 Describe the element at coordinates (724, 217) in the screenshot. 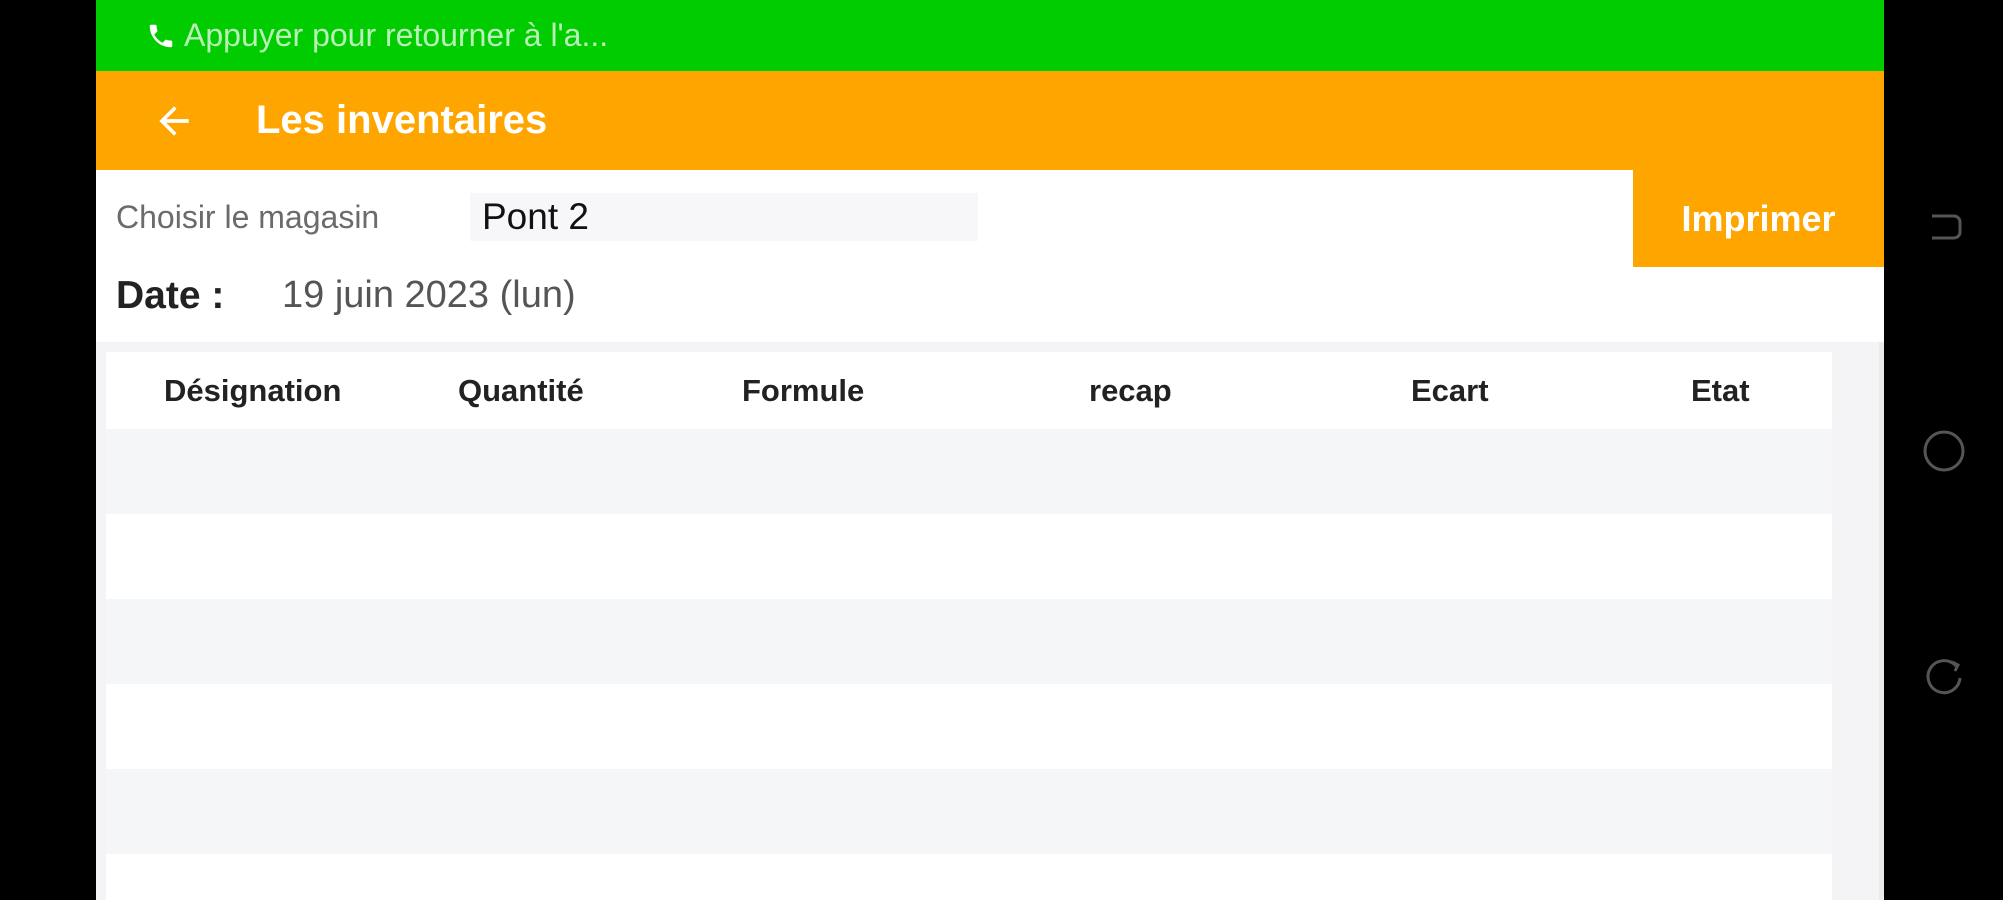

I see `store-select: Pont 2` at that location.